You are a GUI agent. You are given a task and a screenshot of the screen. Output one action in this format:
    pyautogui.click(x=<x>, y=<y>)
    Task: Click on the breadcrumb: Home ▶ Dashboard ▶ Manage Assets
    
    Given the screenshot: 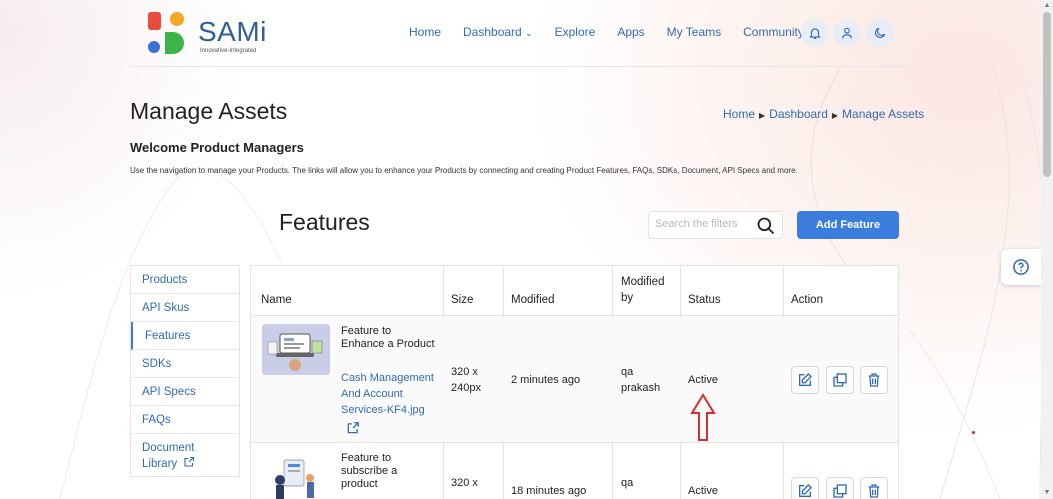 What is the action you would take?
    pyautogui.click(x=823, y=114)
    